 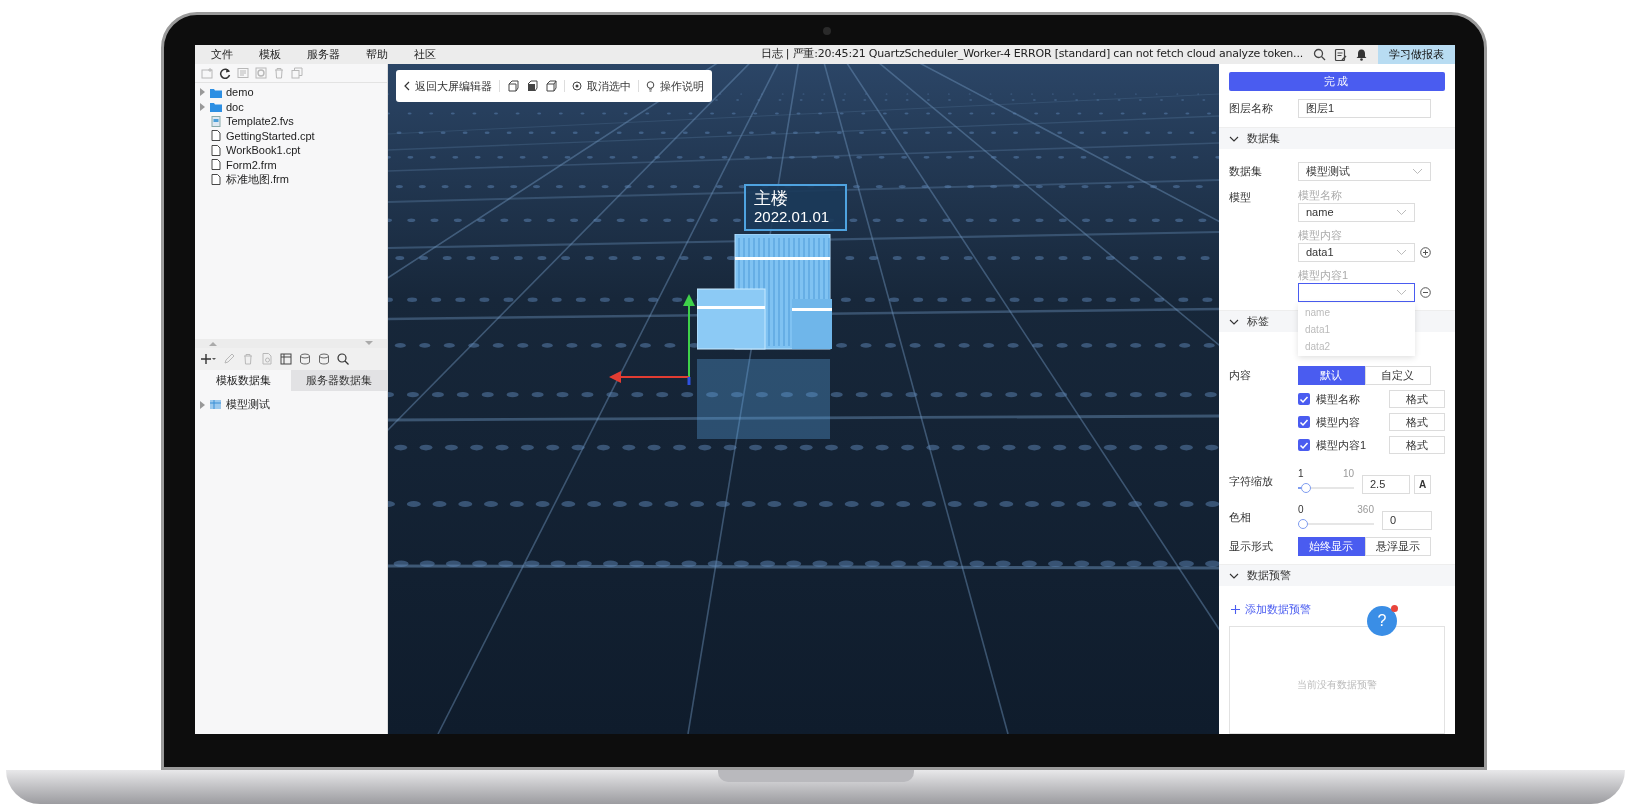 I want to click on layer-name-field: 图层1, so click(x=1364, y=108).